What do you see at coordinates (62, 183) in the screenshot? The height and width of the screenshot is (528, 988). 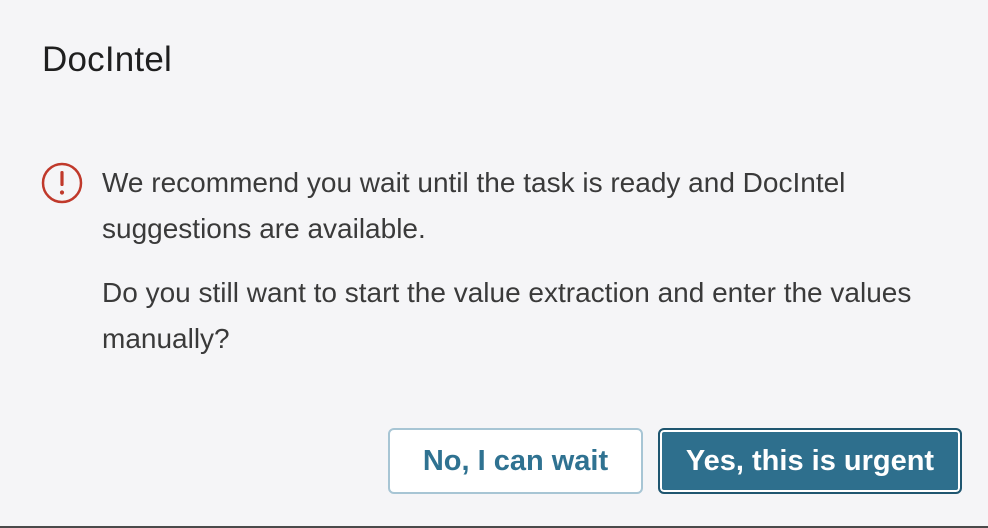 I see `warning-exclamation-icon` at bounding box center [62, 183].